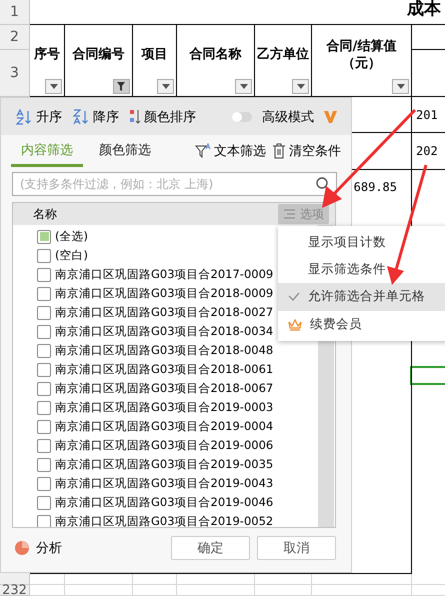 The height and width of the screenshot is (596, 445). What do you see at coordinates (162, 117) in the screenshot?
I see `color-sort-button: 颜色排序` at bounding box center [162, 117].